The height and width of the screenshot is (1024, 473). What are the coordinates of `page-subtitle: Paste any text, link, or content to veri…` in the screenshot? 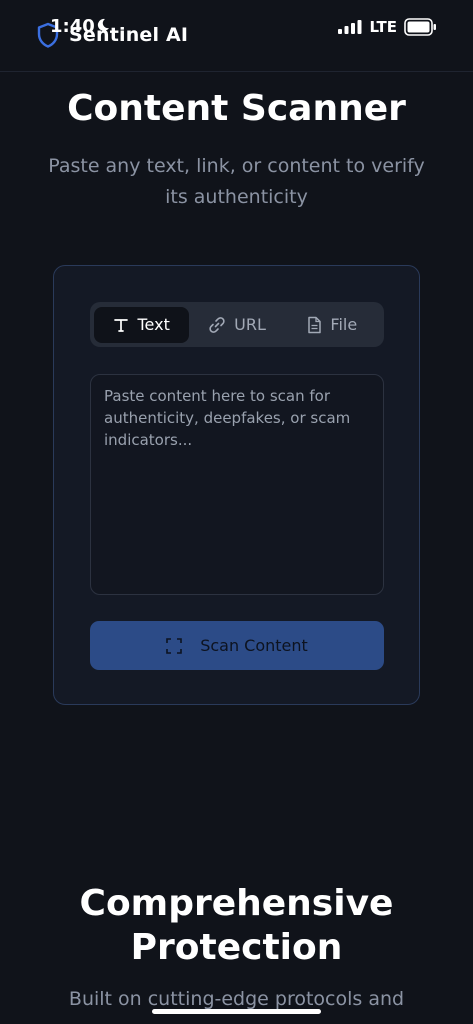 It's located at (236, 181).